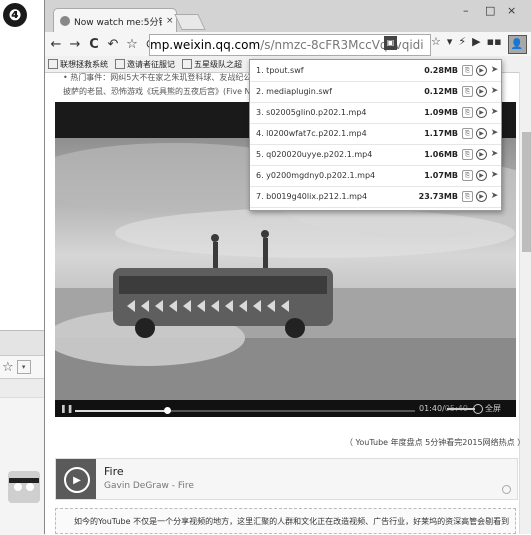 The width and height of the screenshot is (531, 535). What do you see at coordinates (132, 44) in the screenshot?
I see `bookmark-star-icon: ☆` at bounding box center [132, 44].